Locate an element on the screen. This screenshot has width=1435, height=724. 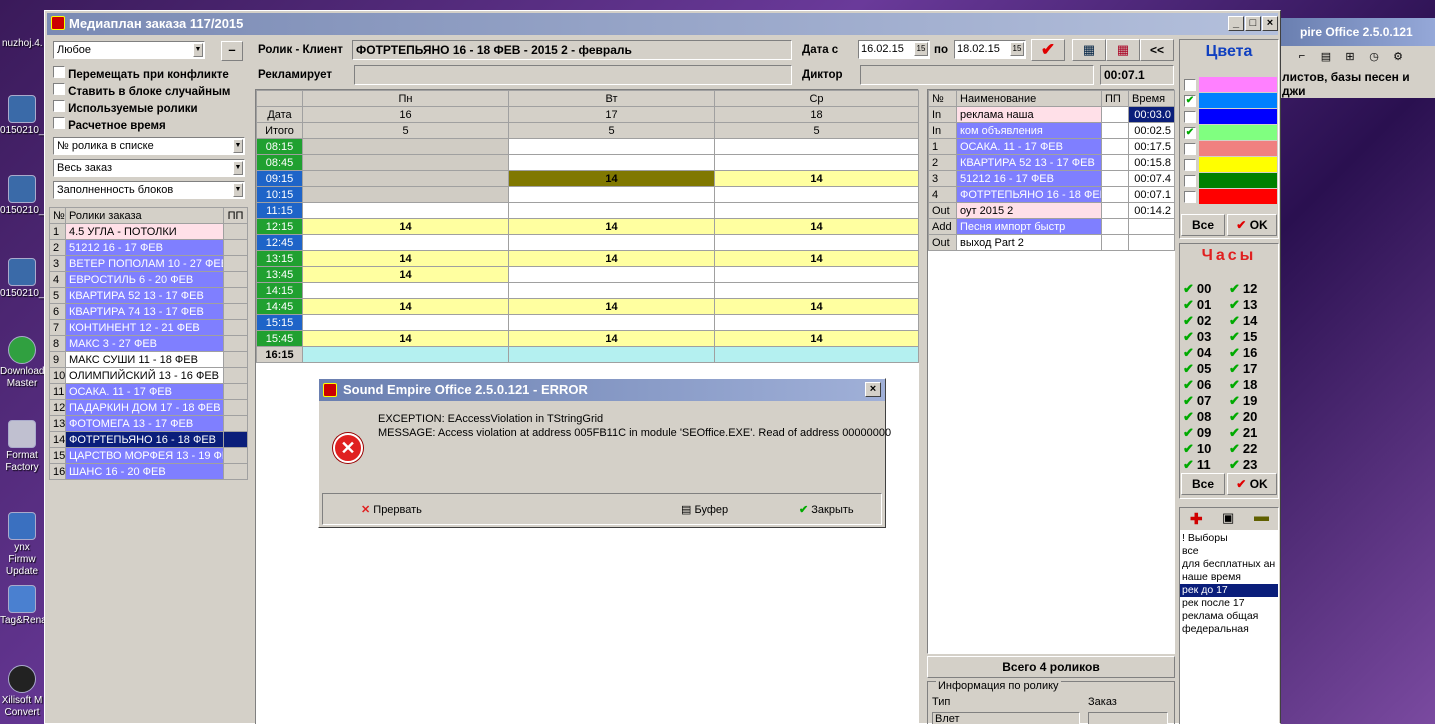
color-checkbox: ✔ is located at coordinates (1190, 101).